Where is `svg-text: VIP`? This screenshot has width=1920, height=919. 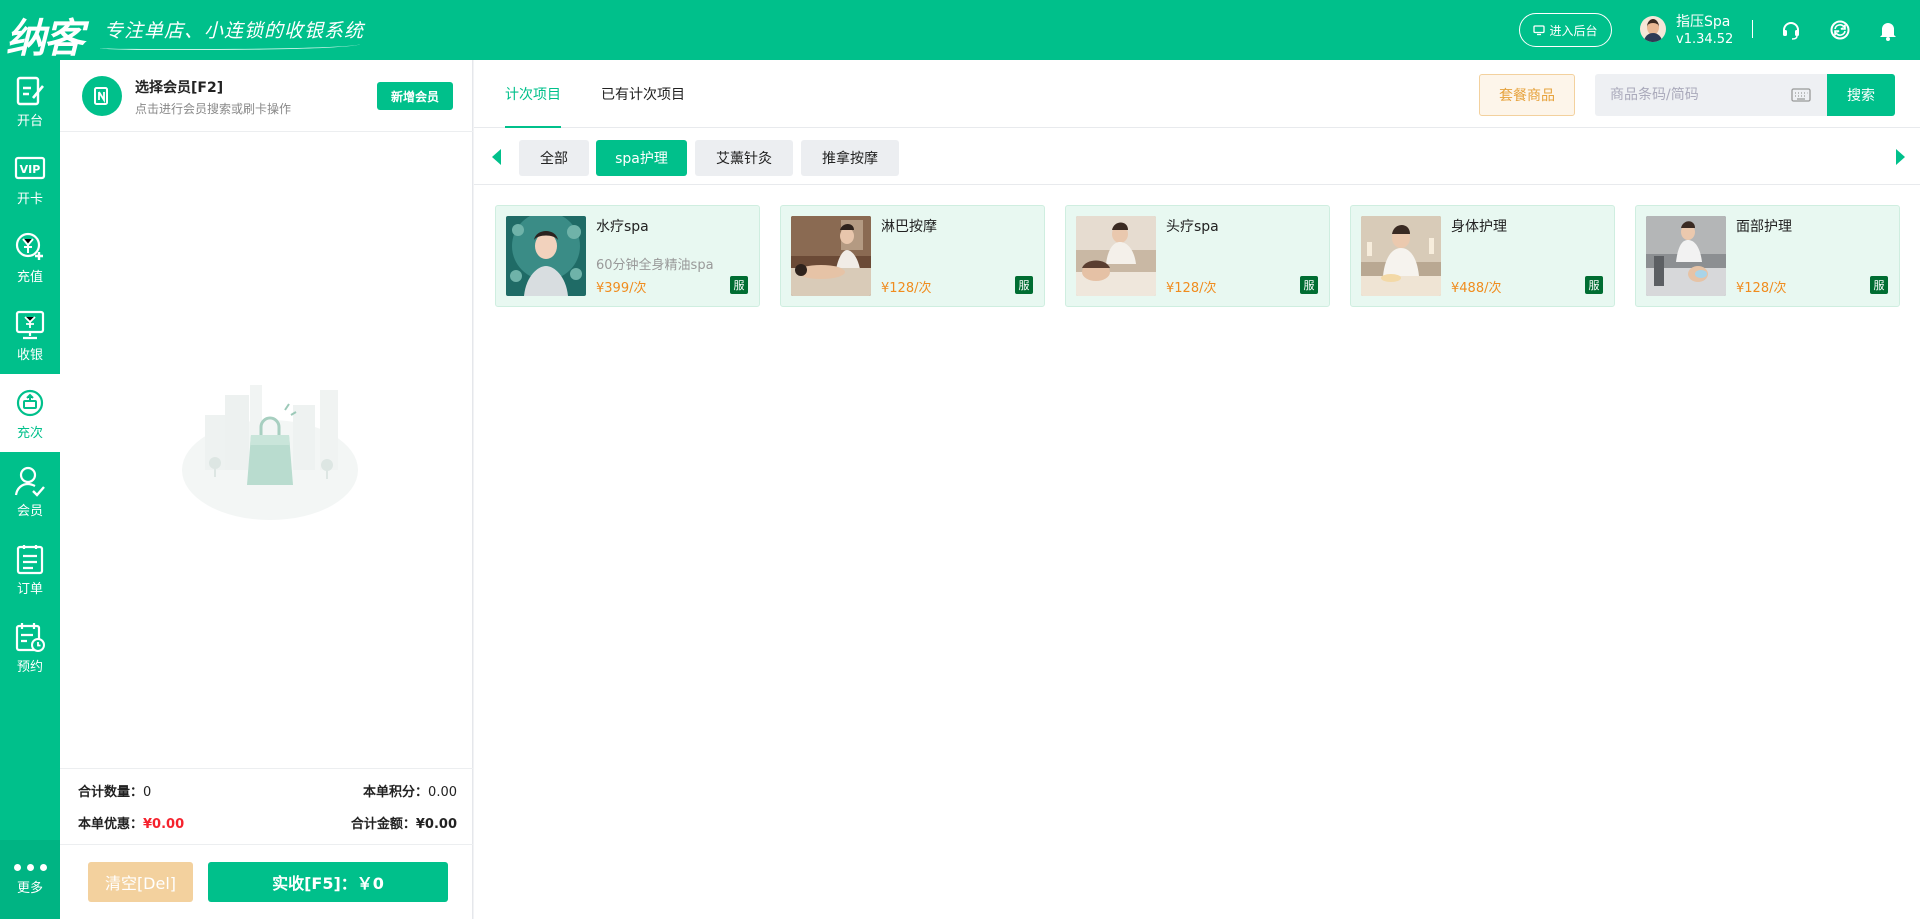 svg-text: VIP is located at coordinates (30, 169).